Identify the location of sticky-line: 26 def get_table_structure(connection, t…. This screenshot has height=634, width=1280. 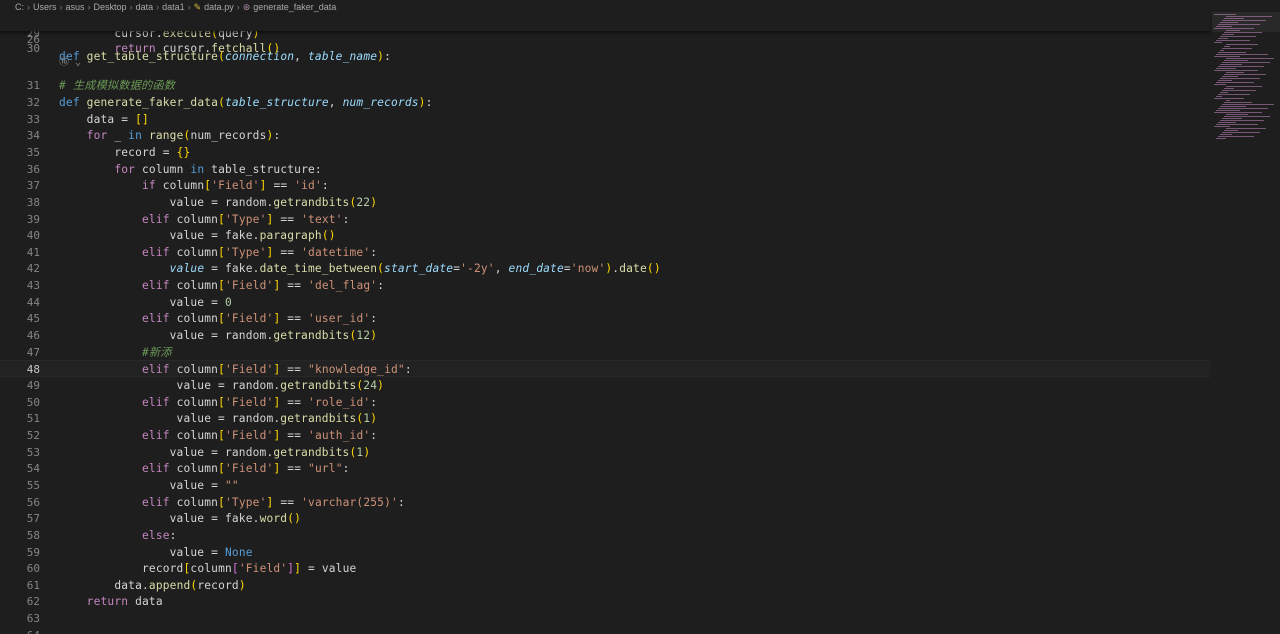
(605, 38).